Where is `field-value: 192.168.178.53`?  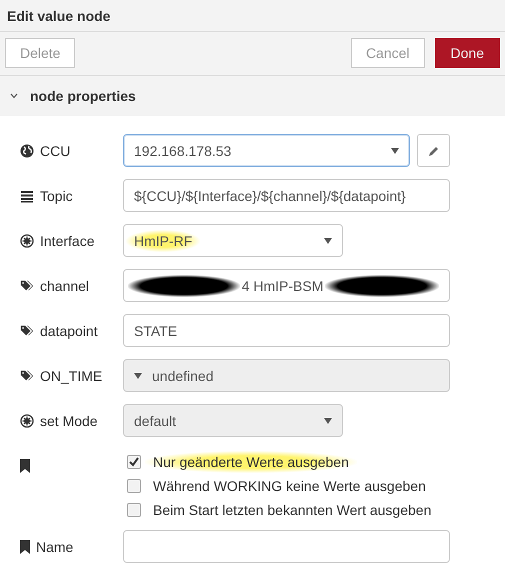 field-value: 192.168.178.53 is located at coordinates (183, 150).